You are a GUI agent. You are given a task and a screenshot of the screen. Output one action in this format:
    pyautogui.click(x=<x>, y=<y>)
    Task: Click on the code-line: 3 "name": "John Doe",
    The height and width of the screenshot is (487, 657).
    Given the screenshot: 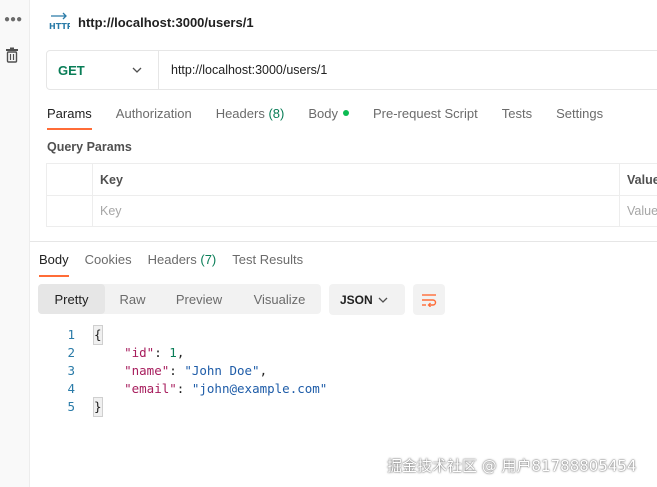 What is the action you would take?
    pyautogui.click(x=188, y=371)
    